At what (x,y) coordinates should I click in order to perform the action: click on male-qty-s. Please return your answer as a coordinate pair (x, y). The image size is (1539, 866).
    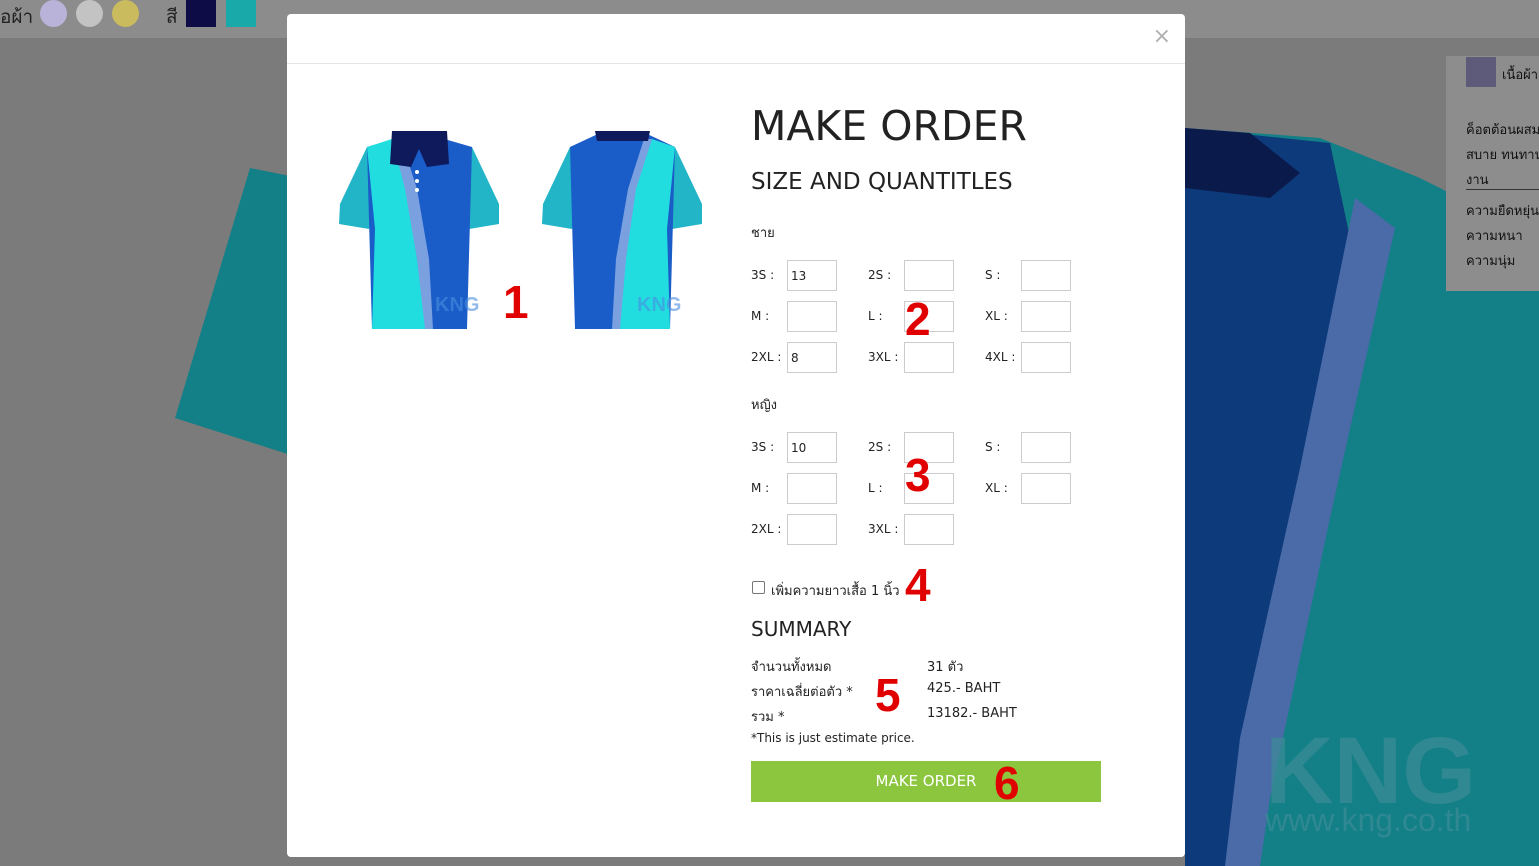
    Looking at the image, I should click on (1046, 275).